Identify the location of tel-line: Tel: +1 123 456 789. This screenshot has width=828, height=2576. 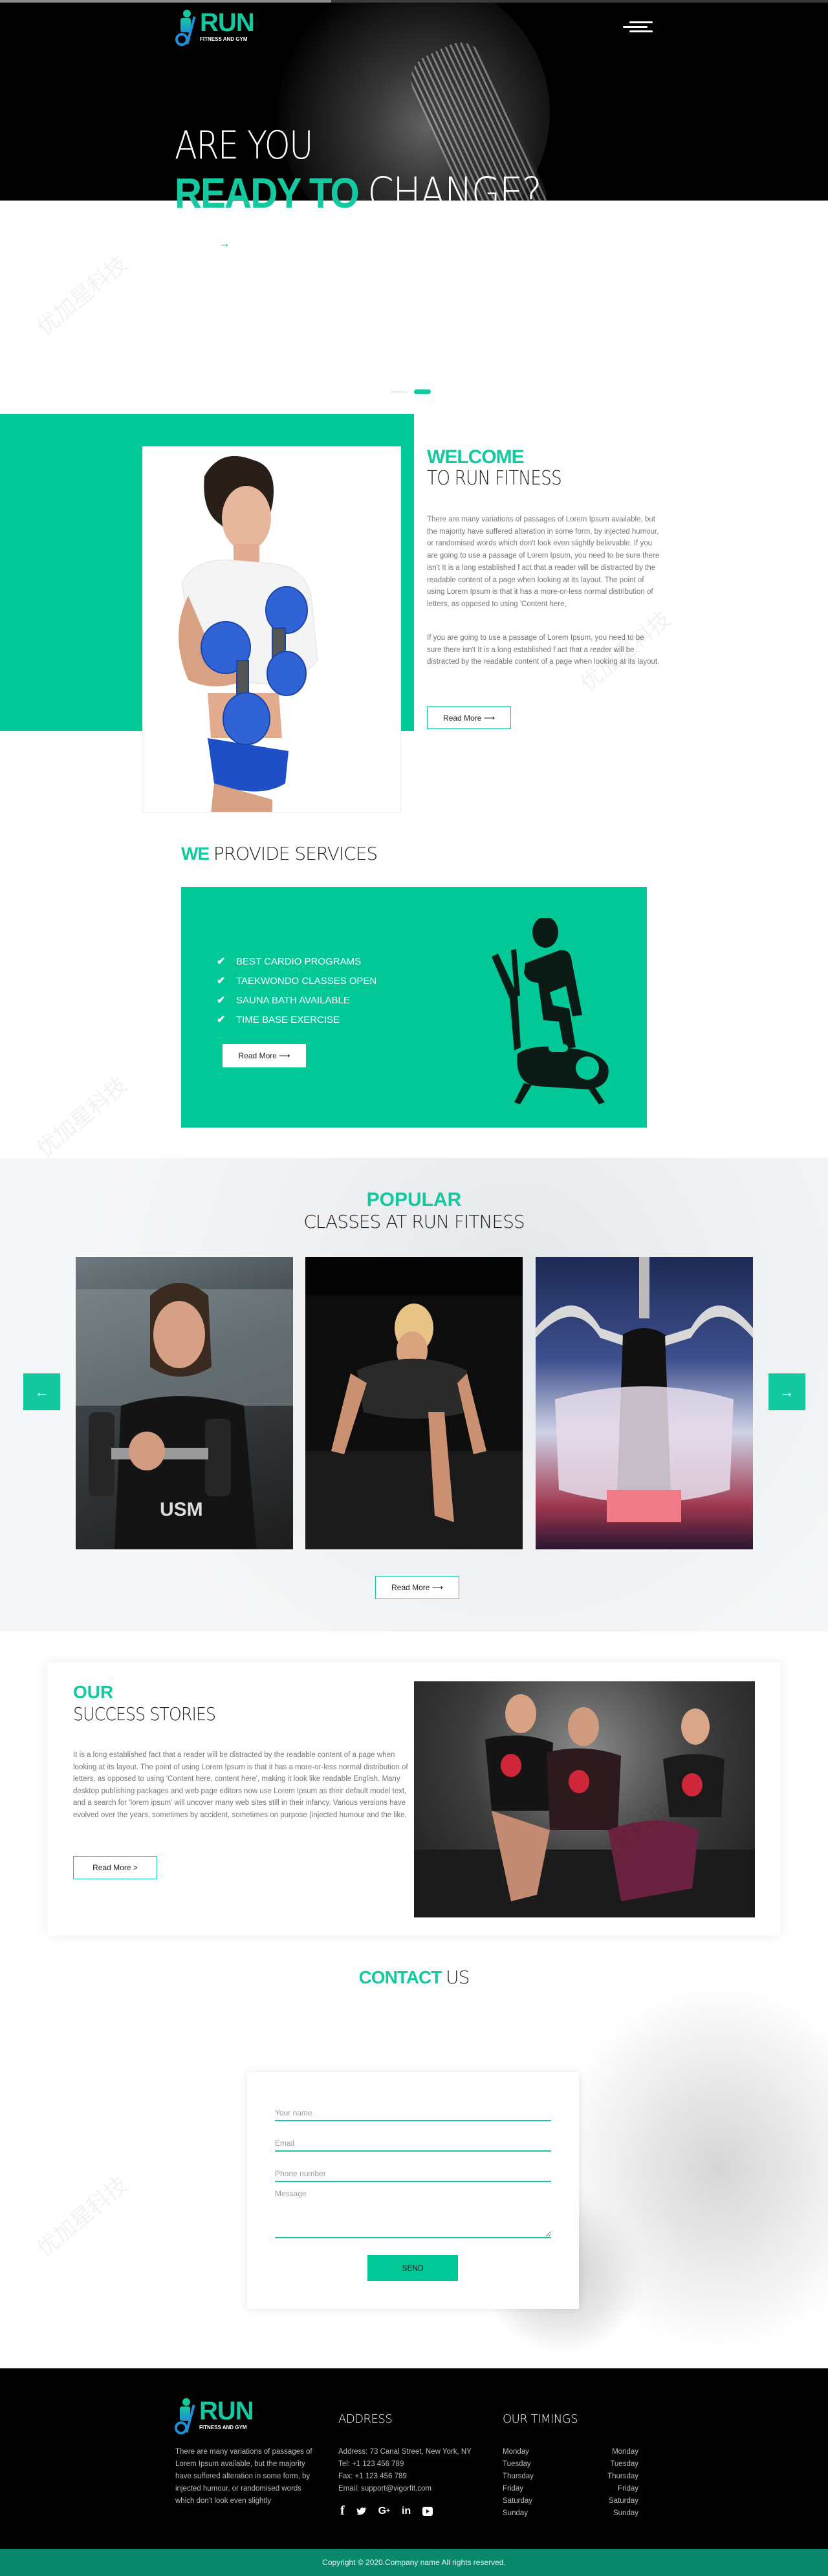
(371, 2464).